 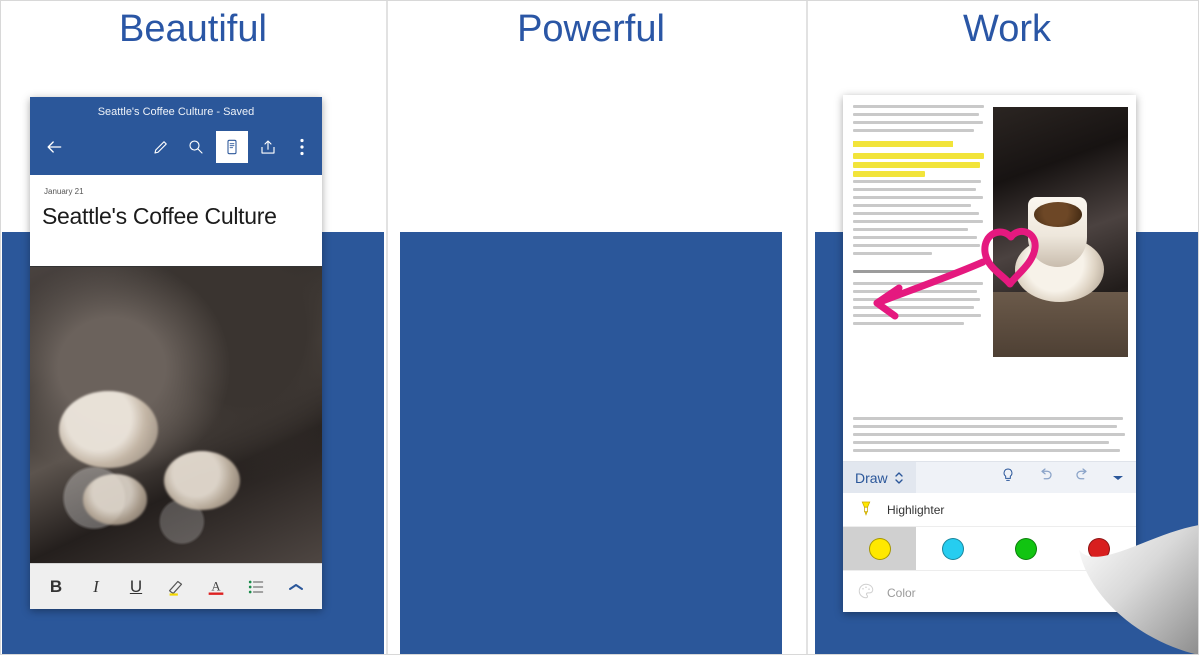 I want to click on document-title-saved: Seattle's Coffee Culture - Saved, so click(x=176, y=112).